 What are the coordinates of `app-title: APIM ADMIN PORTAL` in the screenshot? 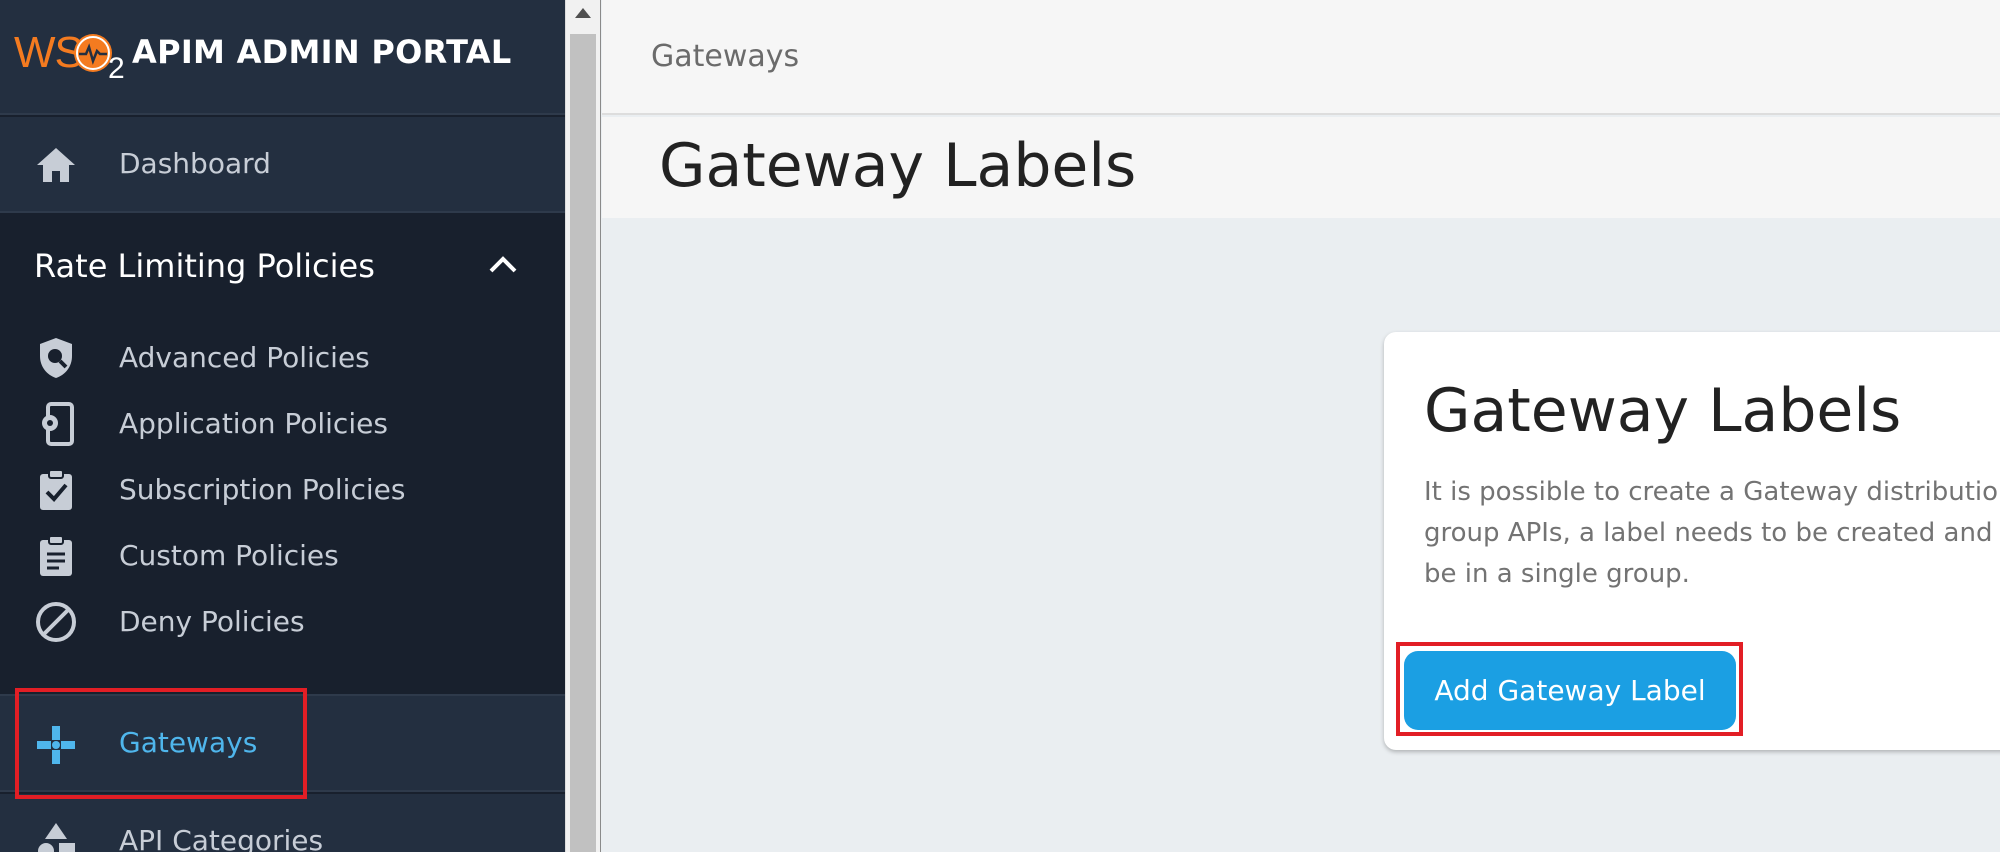 It's located at (322, 52).